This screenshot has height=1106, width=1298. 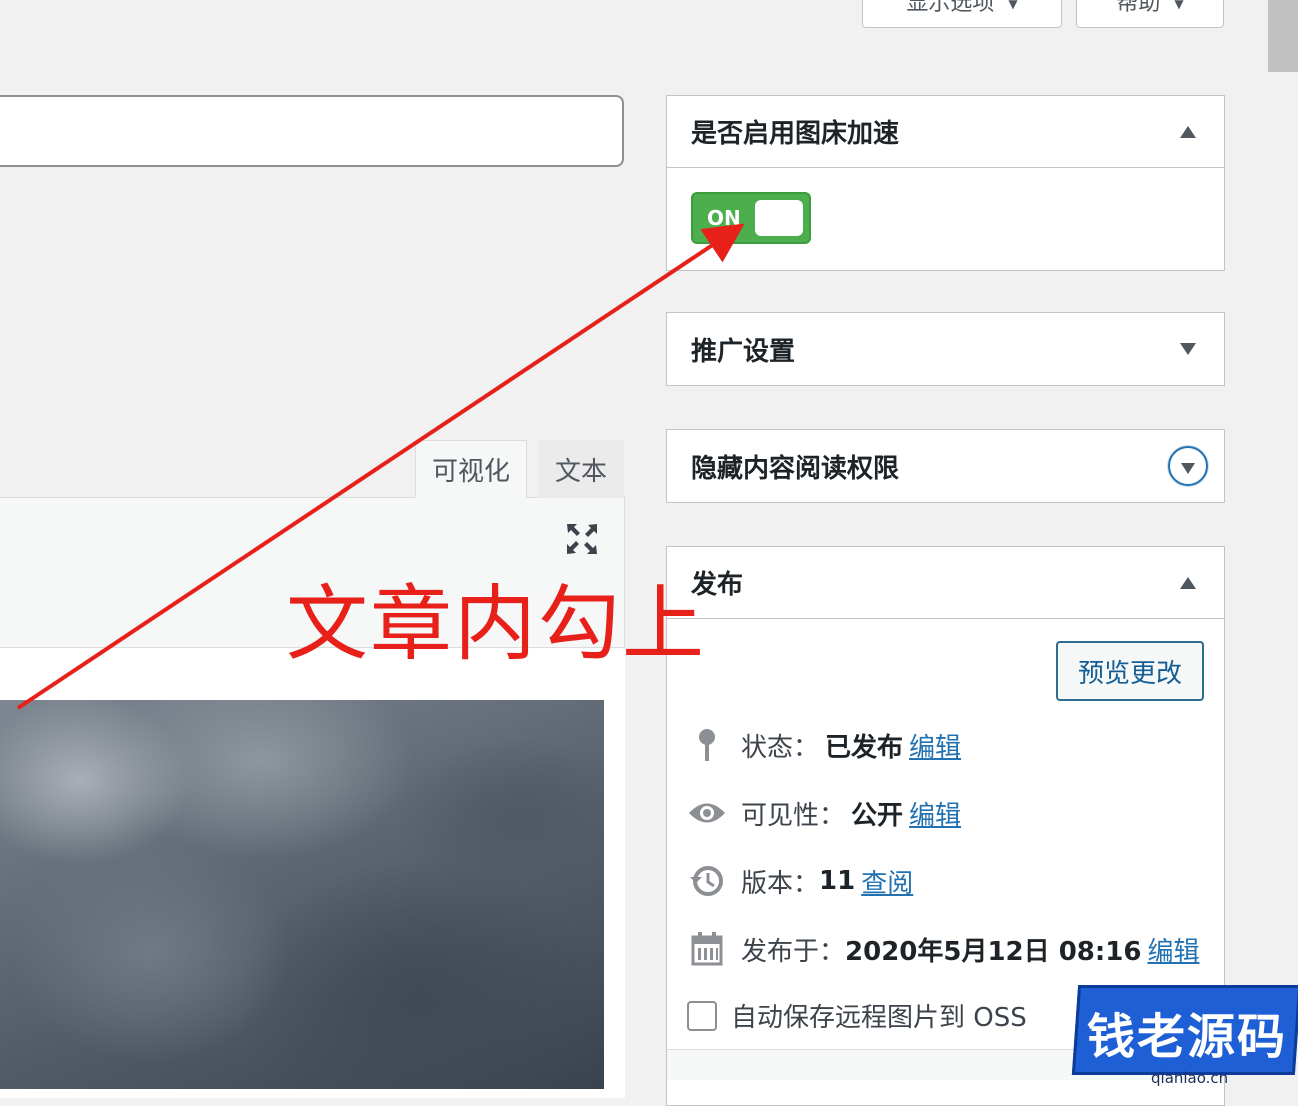 What do you see at coordinates (945, 183) in the screenshot?
I see `image-acceleration-box: 是否启用图床加速 ON` at bounding box center [945, 183].